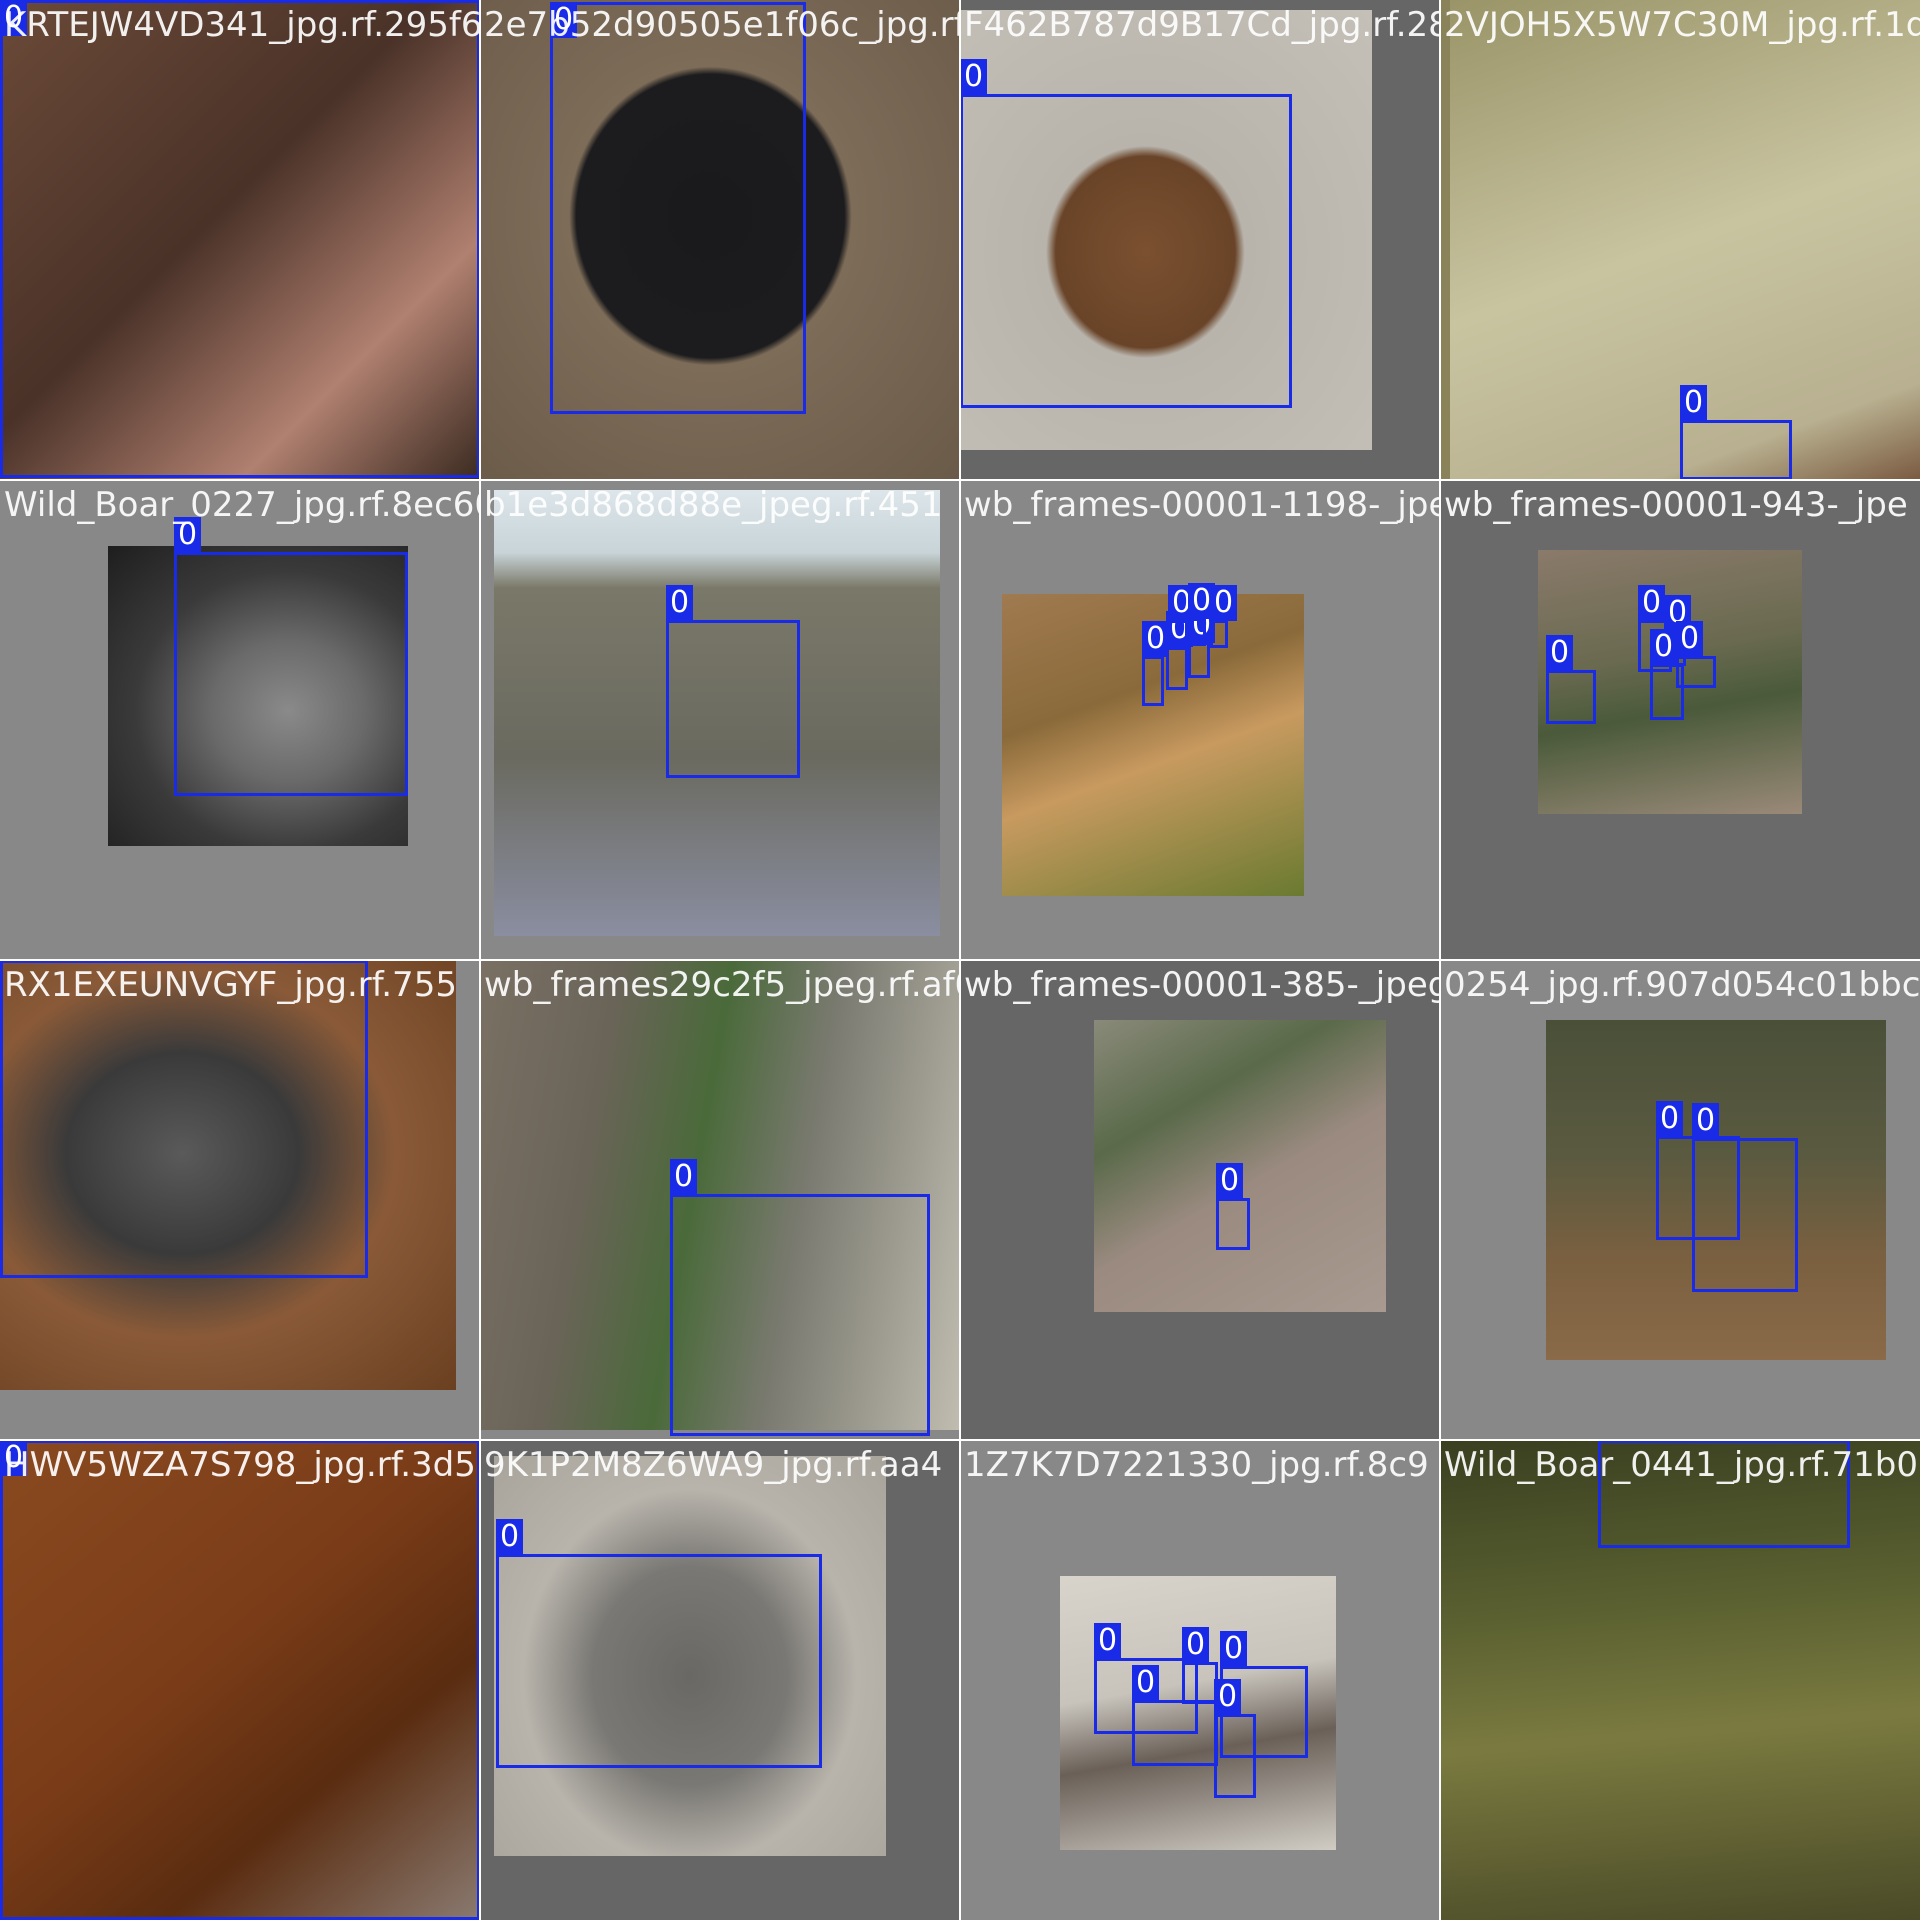 Image resolution: width=1920 pixels, height=1920 pixels. I want to click on image-filename: b1e3d868d88e_jpeg.rf.451, so click(713, 505).